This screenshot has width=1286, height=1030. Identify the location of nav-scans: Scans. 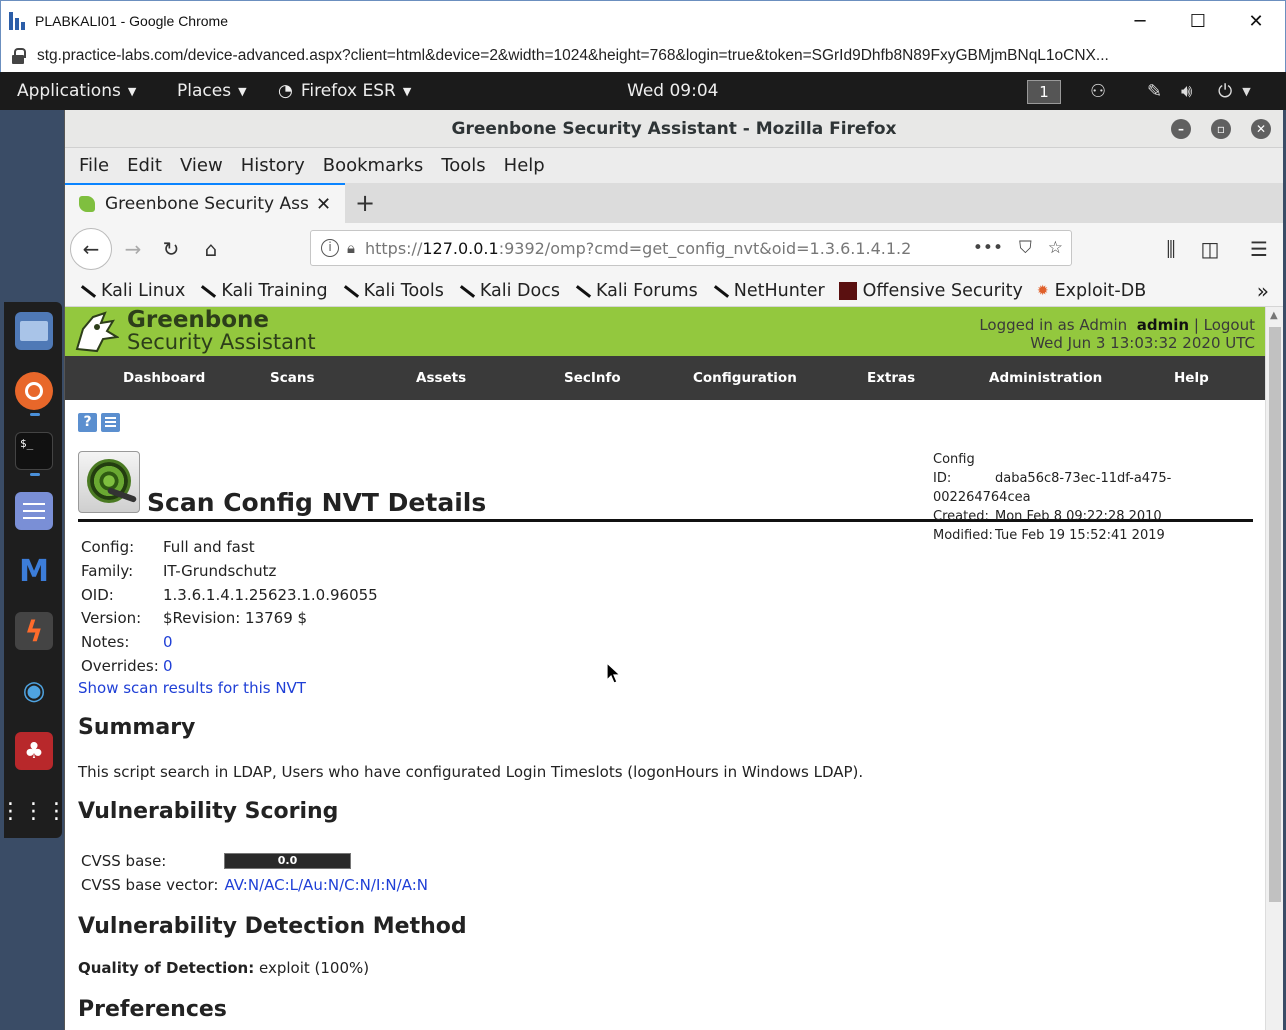
(292, 378).